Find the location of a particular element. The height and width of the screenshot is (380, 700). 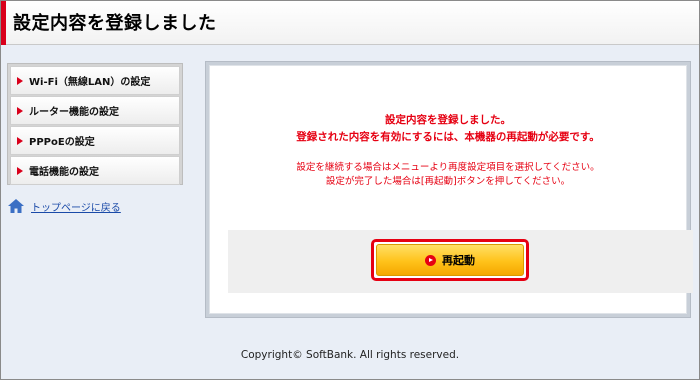

page-title: 設定内容を登録しました is located at coordinates (115, 23).